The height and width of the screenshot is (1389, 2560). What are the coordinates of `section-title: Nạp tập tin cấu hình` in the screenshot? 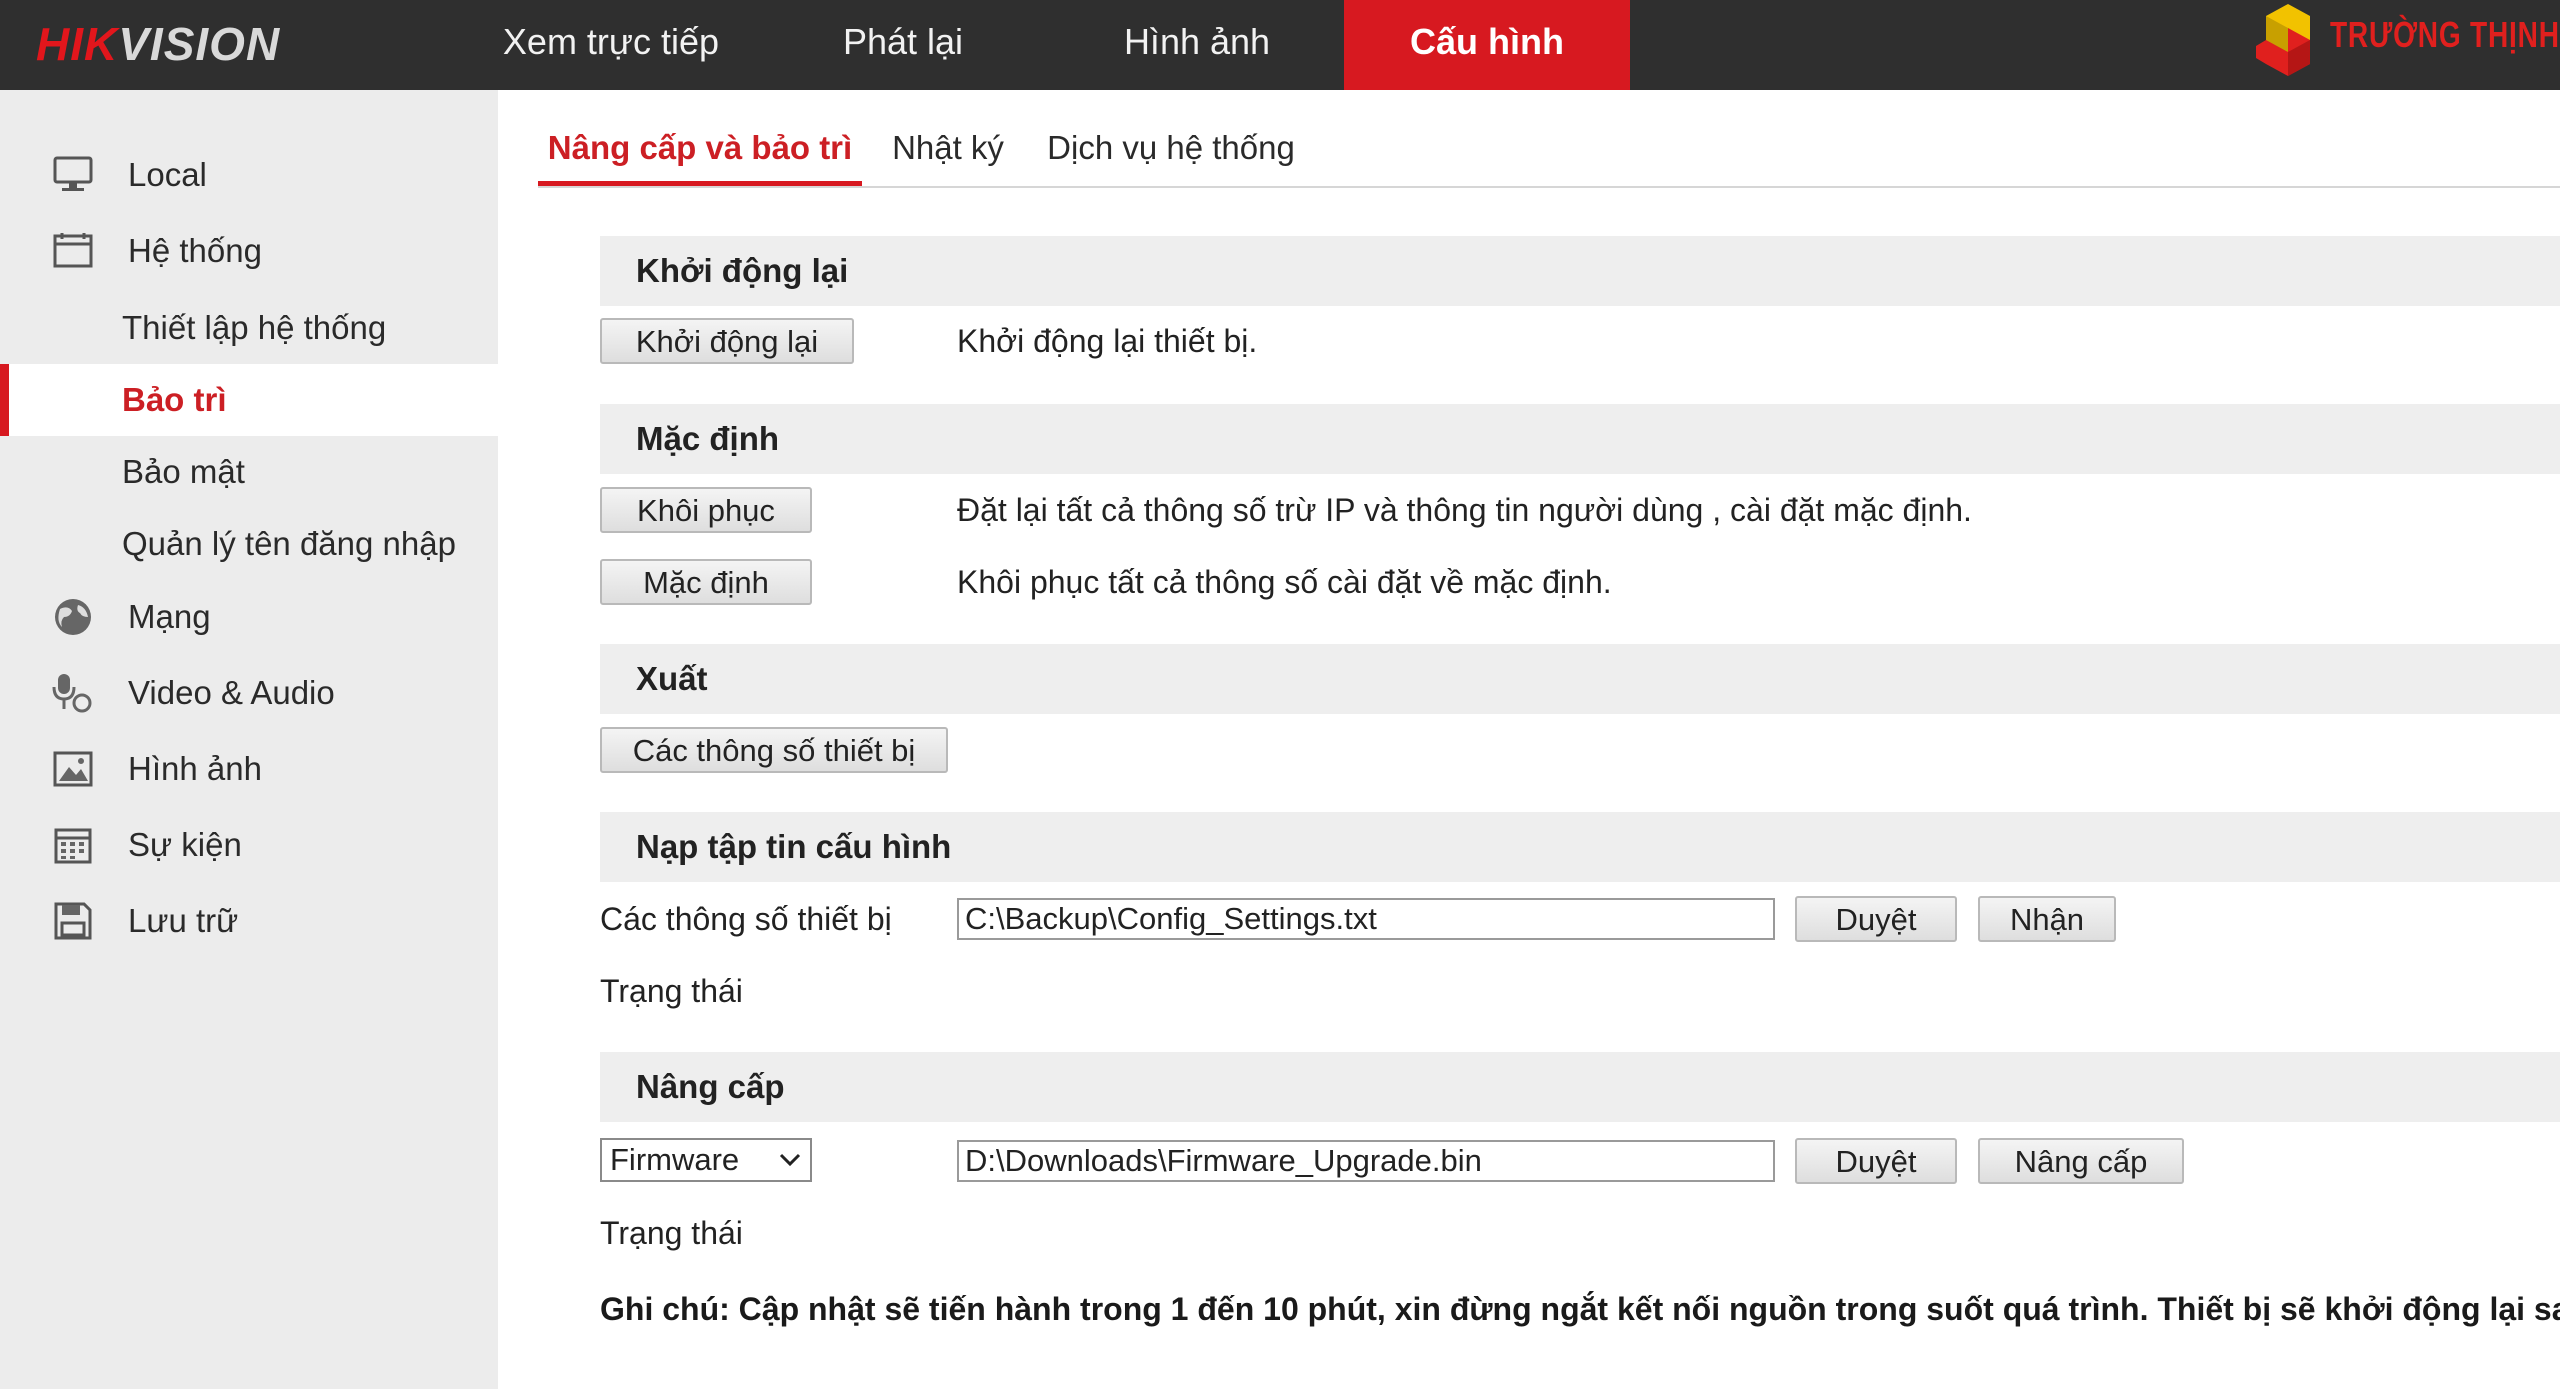 It's located at (794, 846).